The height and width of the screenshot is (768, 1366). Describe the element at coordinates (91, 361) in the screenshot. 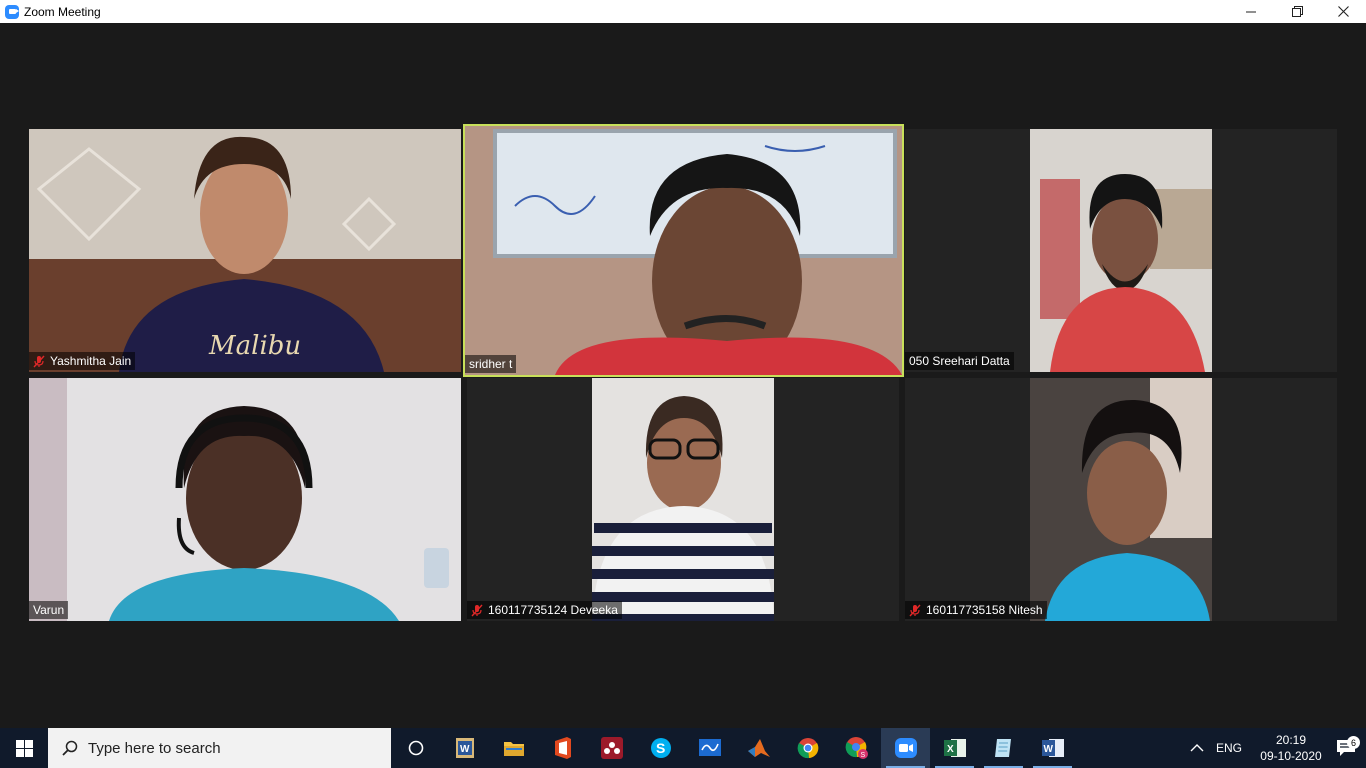

I see `participant-name: Yashmitha Jain` at that location.